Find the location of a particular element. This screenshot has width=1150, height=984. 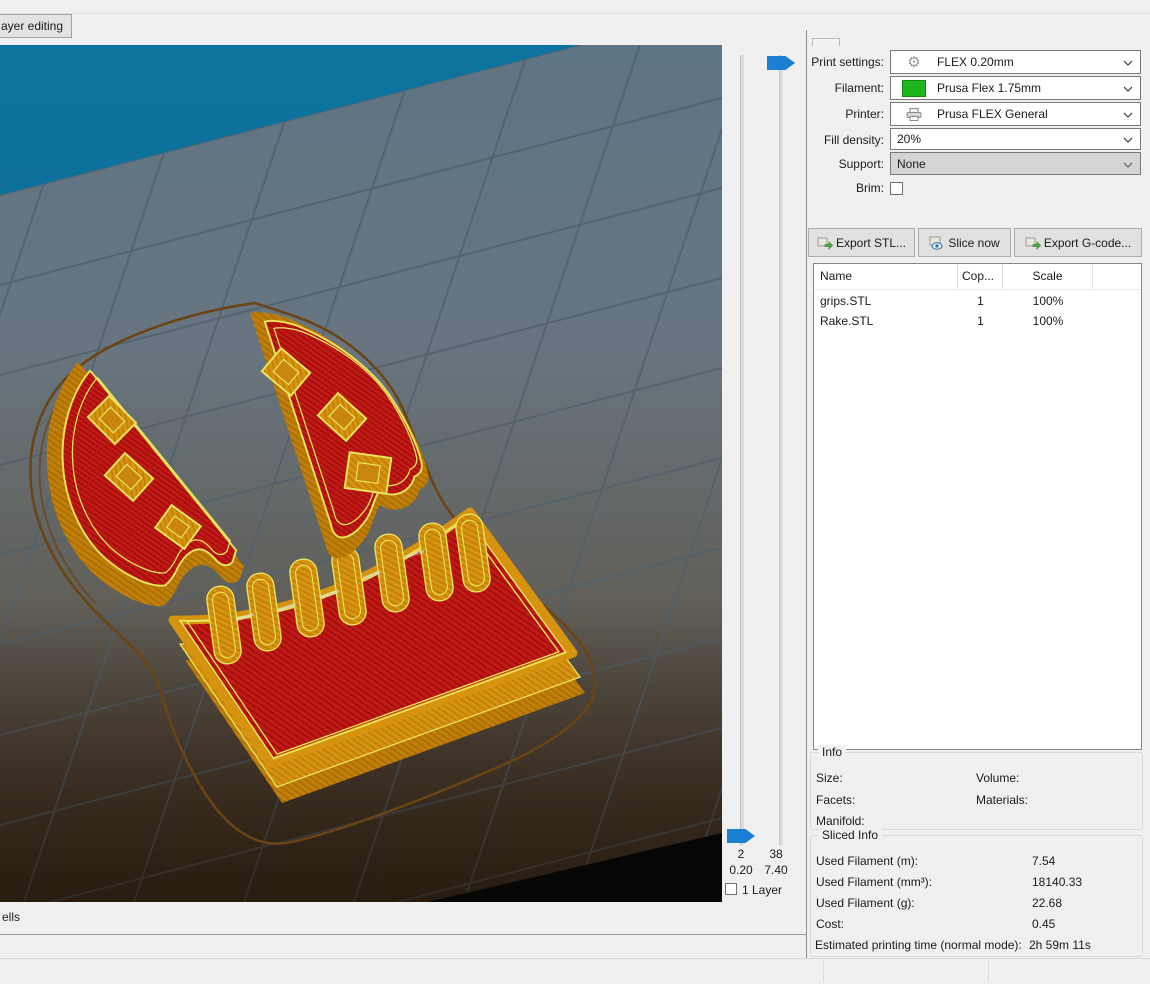

layer-slider-handle-low is located at coordinates (741, 836).